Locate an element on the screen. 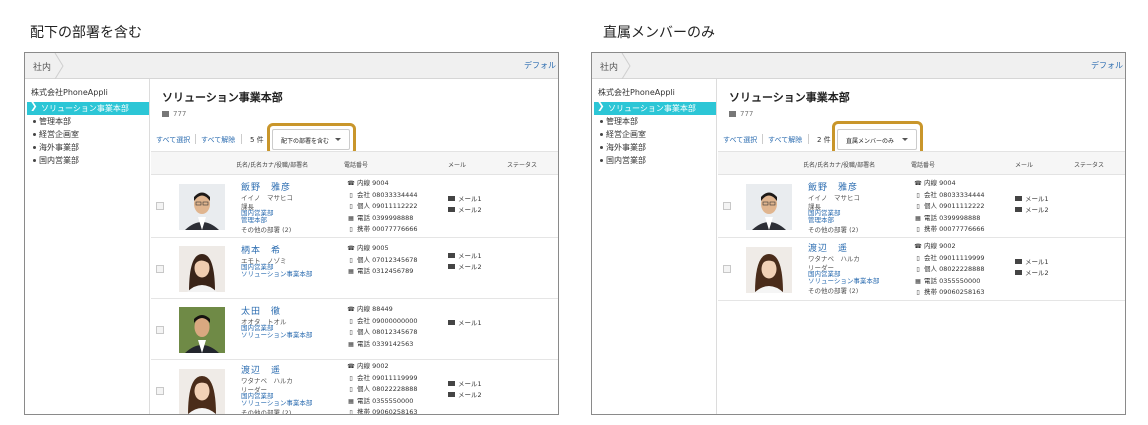 The image size is (1148, 425). avatar is located at coordinates (202, 391).